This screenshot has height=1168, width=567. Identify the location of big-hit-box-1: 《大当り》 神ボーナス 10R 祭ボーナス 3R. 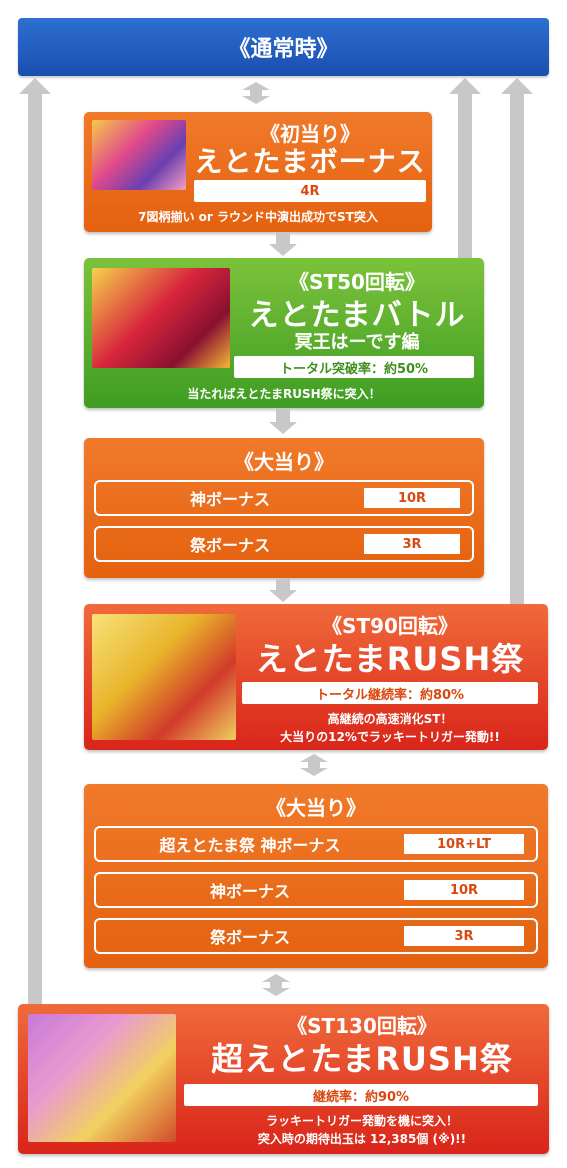
(284, 508).